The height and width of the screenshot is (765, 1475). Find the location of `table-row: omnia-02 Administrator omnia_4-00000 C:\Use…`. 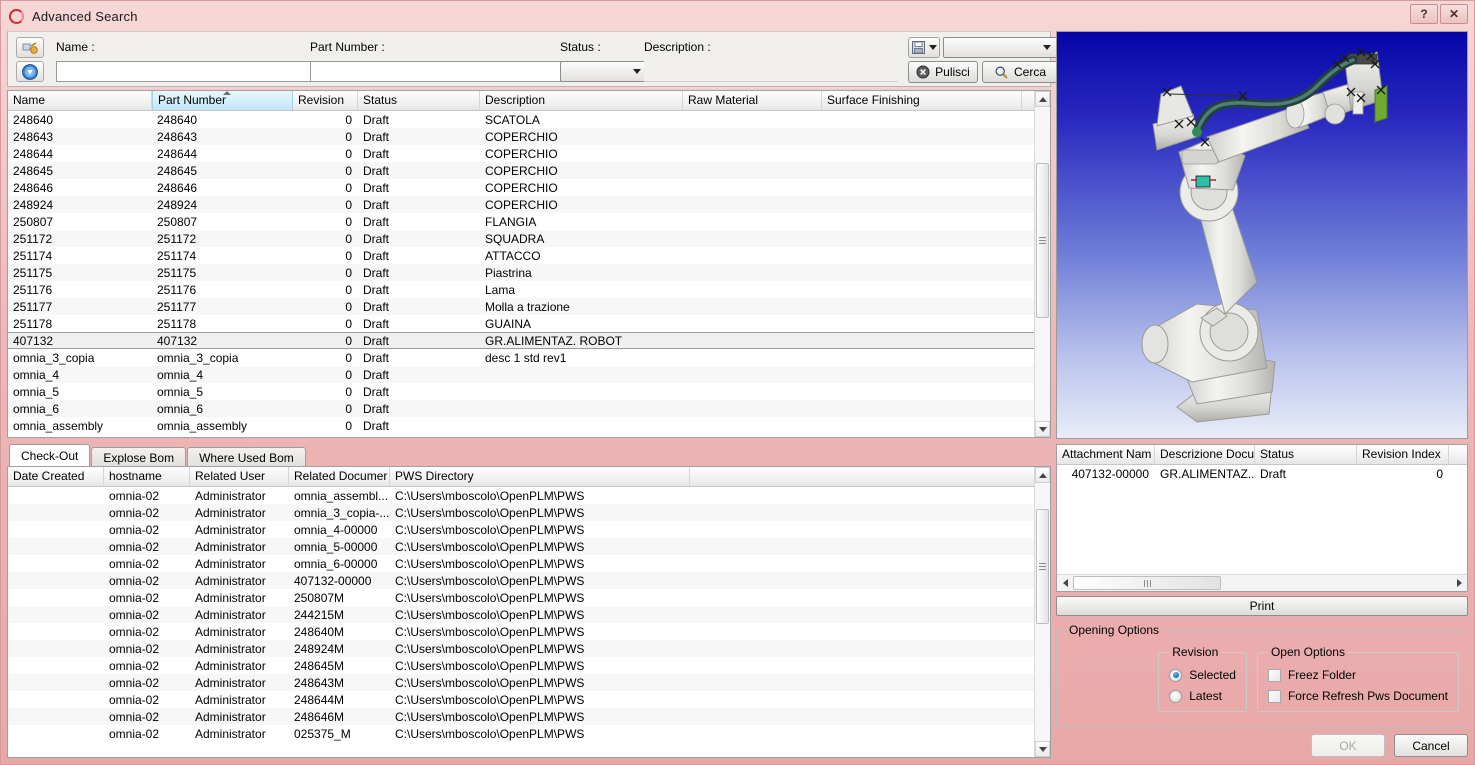

table-row: omnia-02 Administrator omnia_4-00000 C:\Use… is located at coordinates (529, 529).